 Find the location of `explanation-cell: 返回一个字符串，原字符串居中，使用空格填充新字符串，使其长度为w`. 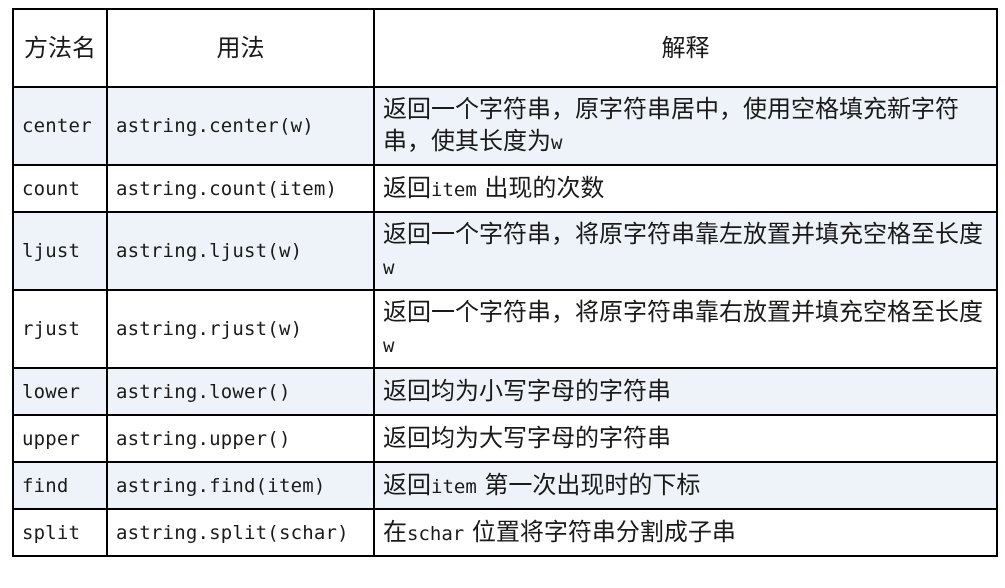

explanation-cell: 返回一个字符串，原字符串居中，使用空格填充新字符串，使其长度为w is located at coordinates (685, 126).